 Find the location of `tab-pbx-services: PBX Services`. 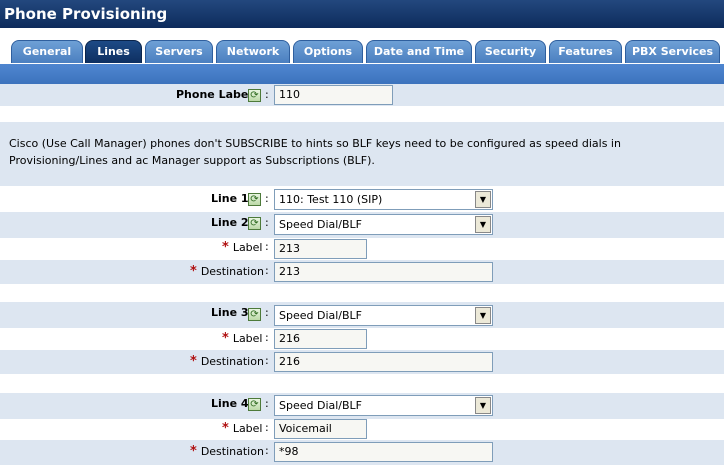

tab-pbx-services: PBX Services is located at coordinates (672, 51).